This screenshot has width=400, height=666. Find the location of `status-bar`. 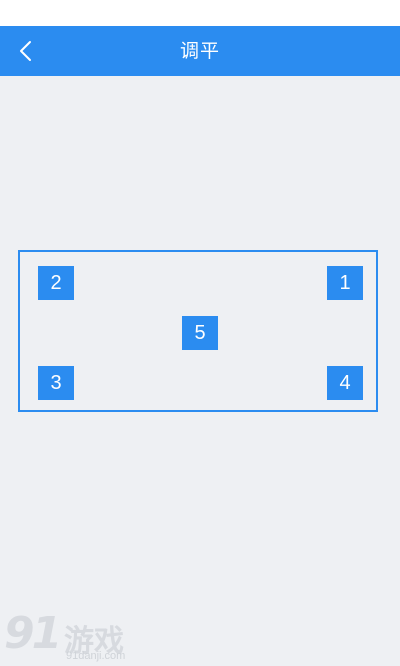

status-bar is located at coordinates (200, 13).